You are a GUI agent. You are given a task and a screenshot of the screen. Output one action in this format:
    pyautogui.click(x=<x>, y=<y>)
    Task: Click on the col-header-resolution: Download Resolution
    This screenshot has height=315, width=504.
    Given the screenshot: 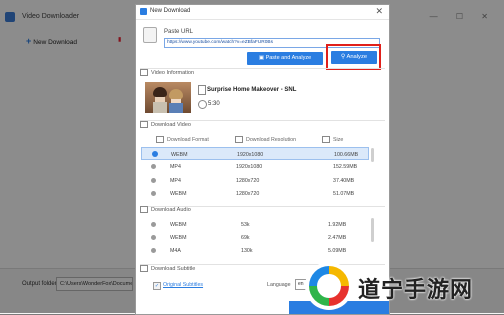 What is the action you would take?
    pyautogui.click(x=265, y=139)
    